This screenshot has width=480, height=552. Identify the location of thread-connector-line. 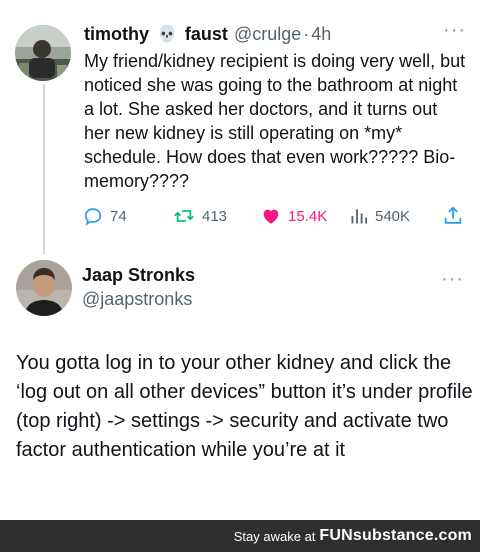
(44, 169).